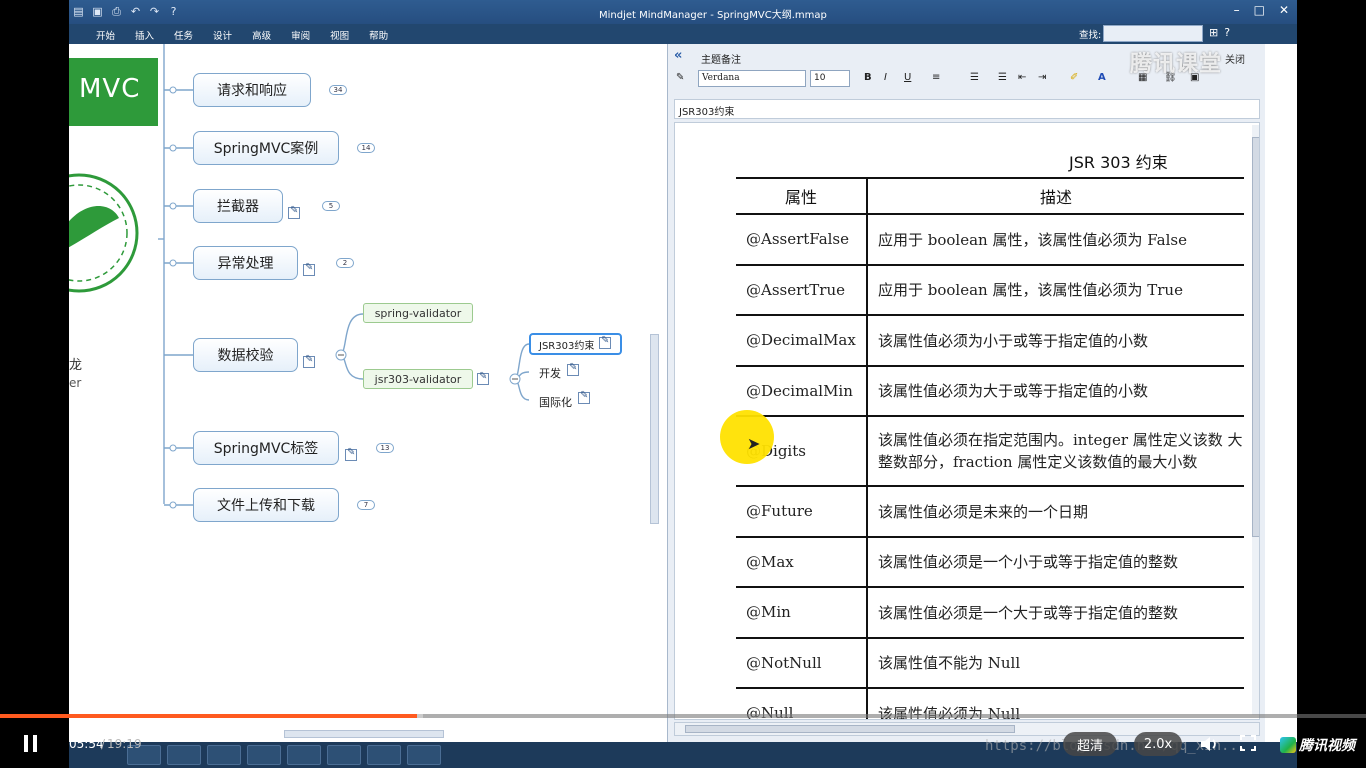 This screenshot has width=1366, height=768. What do you see at coordinates (1074, 77) in the screenshot?
I see `highlight-icon: ✐` at bounding box center [1074, 77].